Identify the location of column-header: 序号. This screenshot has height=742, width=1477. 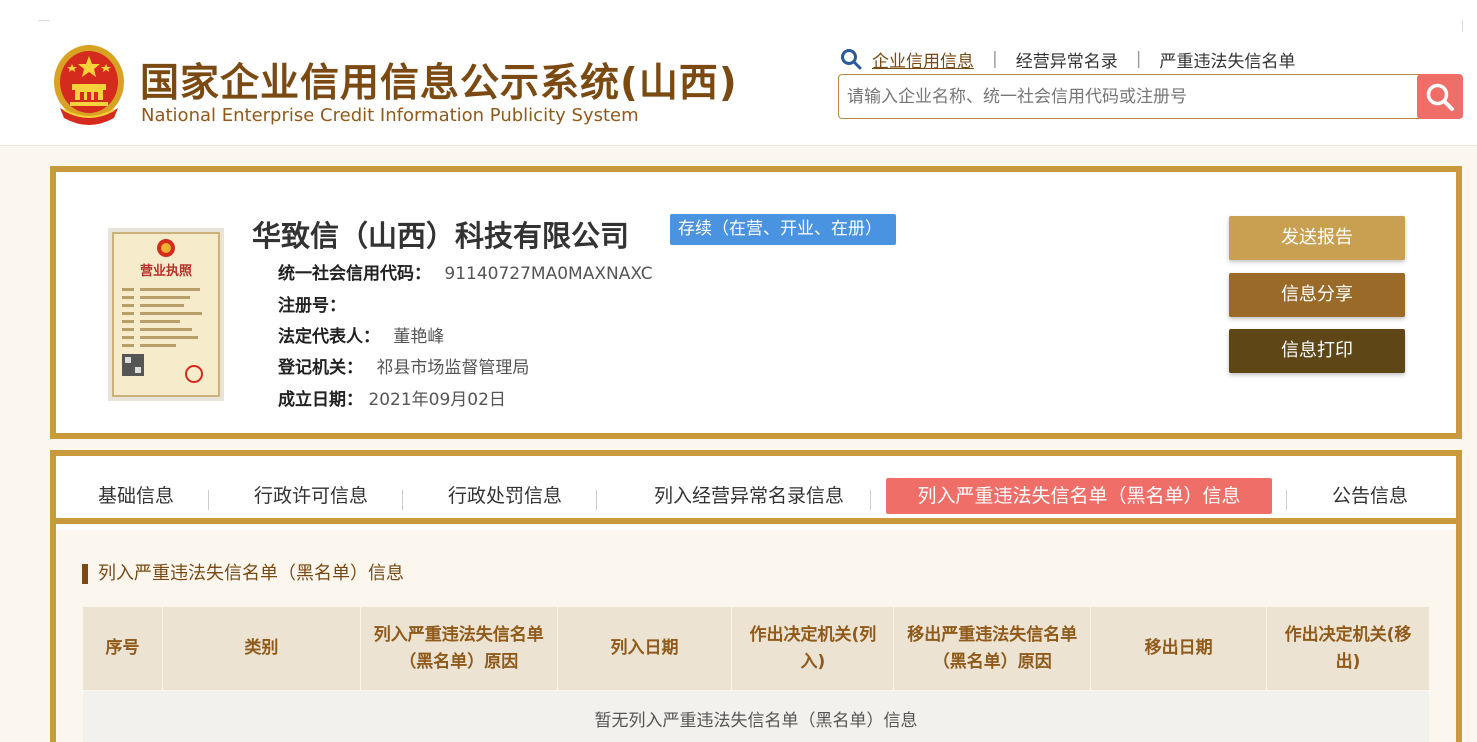
(122, 648).